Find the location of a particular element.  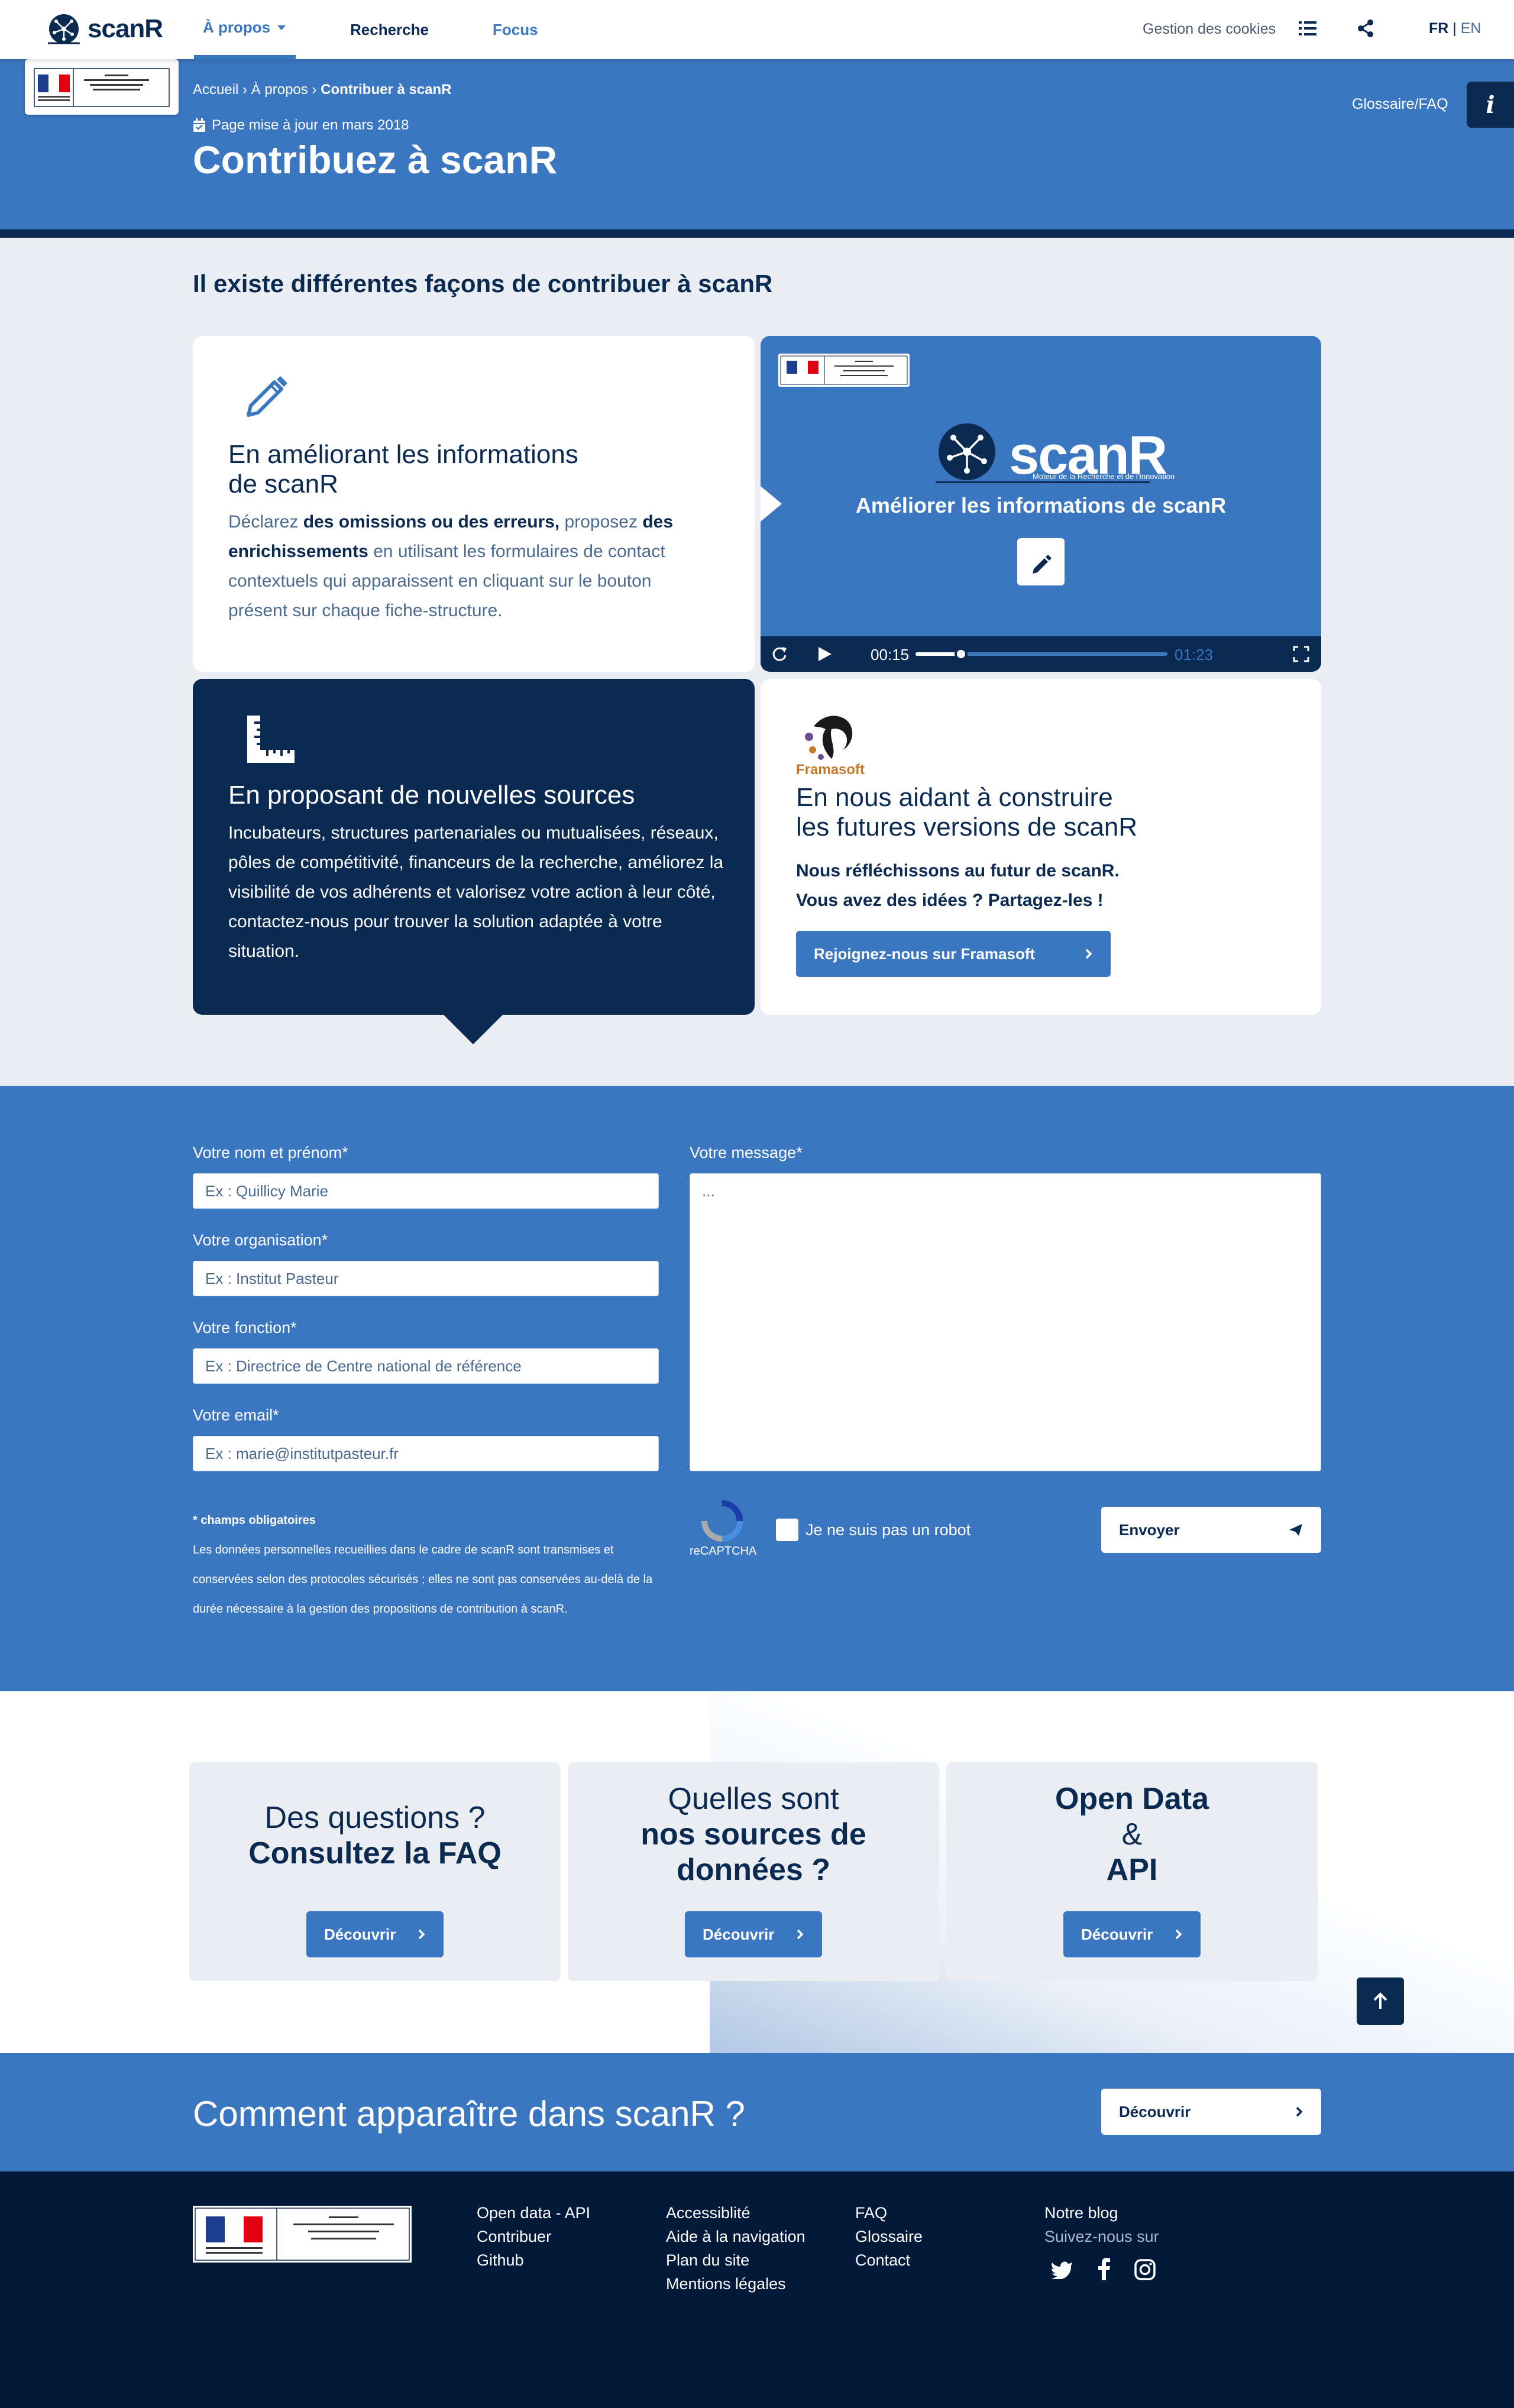

opendata-card-line: API is located at coordinates (1132, 1870).